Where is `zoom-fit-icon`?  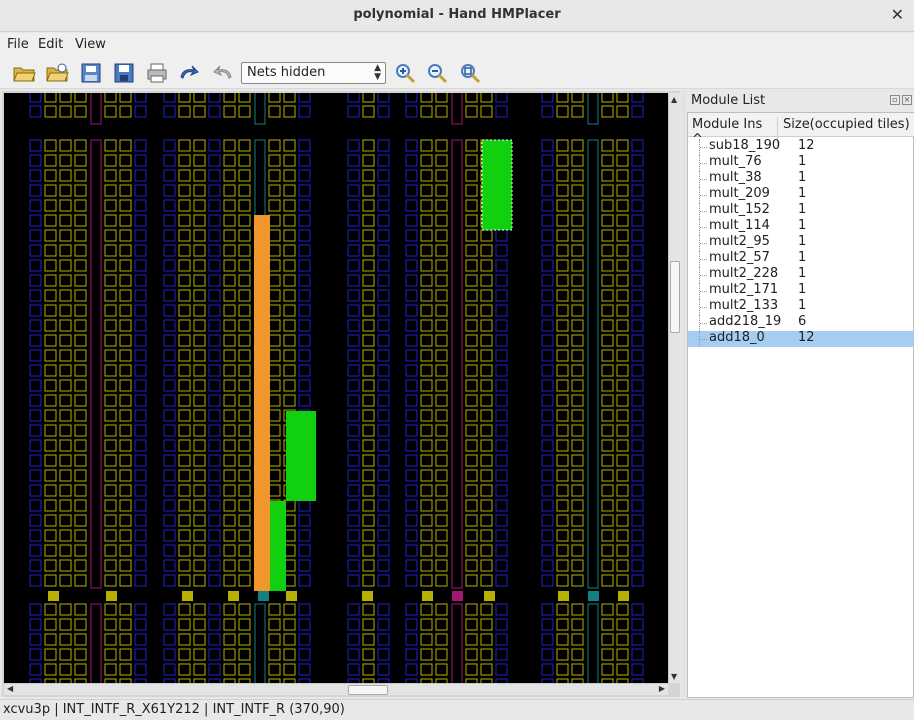 zoom-fit-icon is located at coordinates (470, 73).